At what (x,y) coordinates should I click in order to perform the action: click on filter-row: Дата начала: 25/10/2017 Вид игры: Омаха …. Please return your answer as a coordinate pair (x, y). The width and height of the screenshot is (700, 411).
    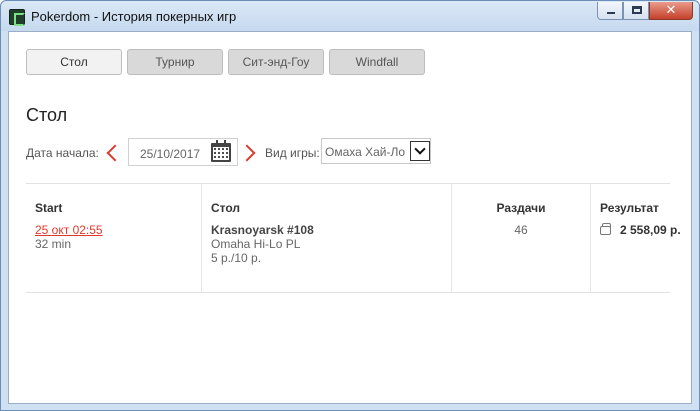
    Looking at the image, I should click on (356, 152).